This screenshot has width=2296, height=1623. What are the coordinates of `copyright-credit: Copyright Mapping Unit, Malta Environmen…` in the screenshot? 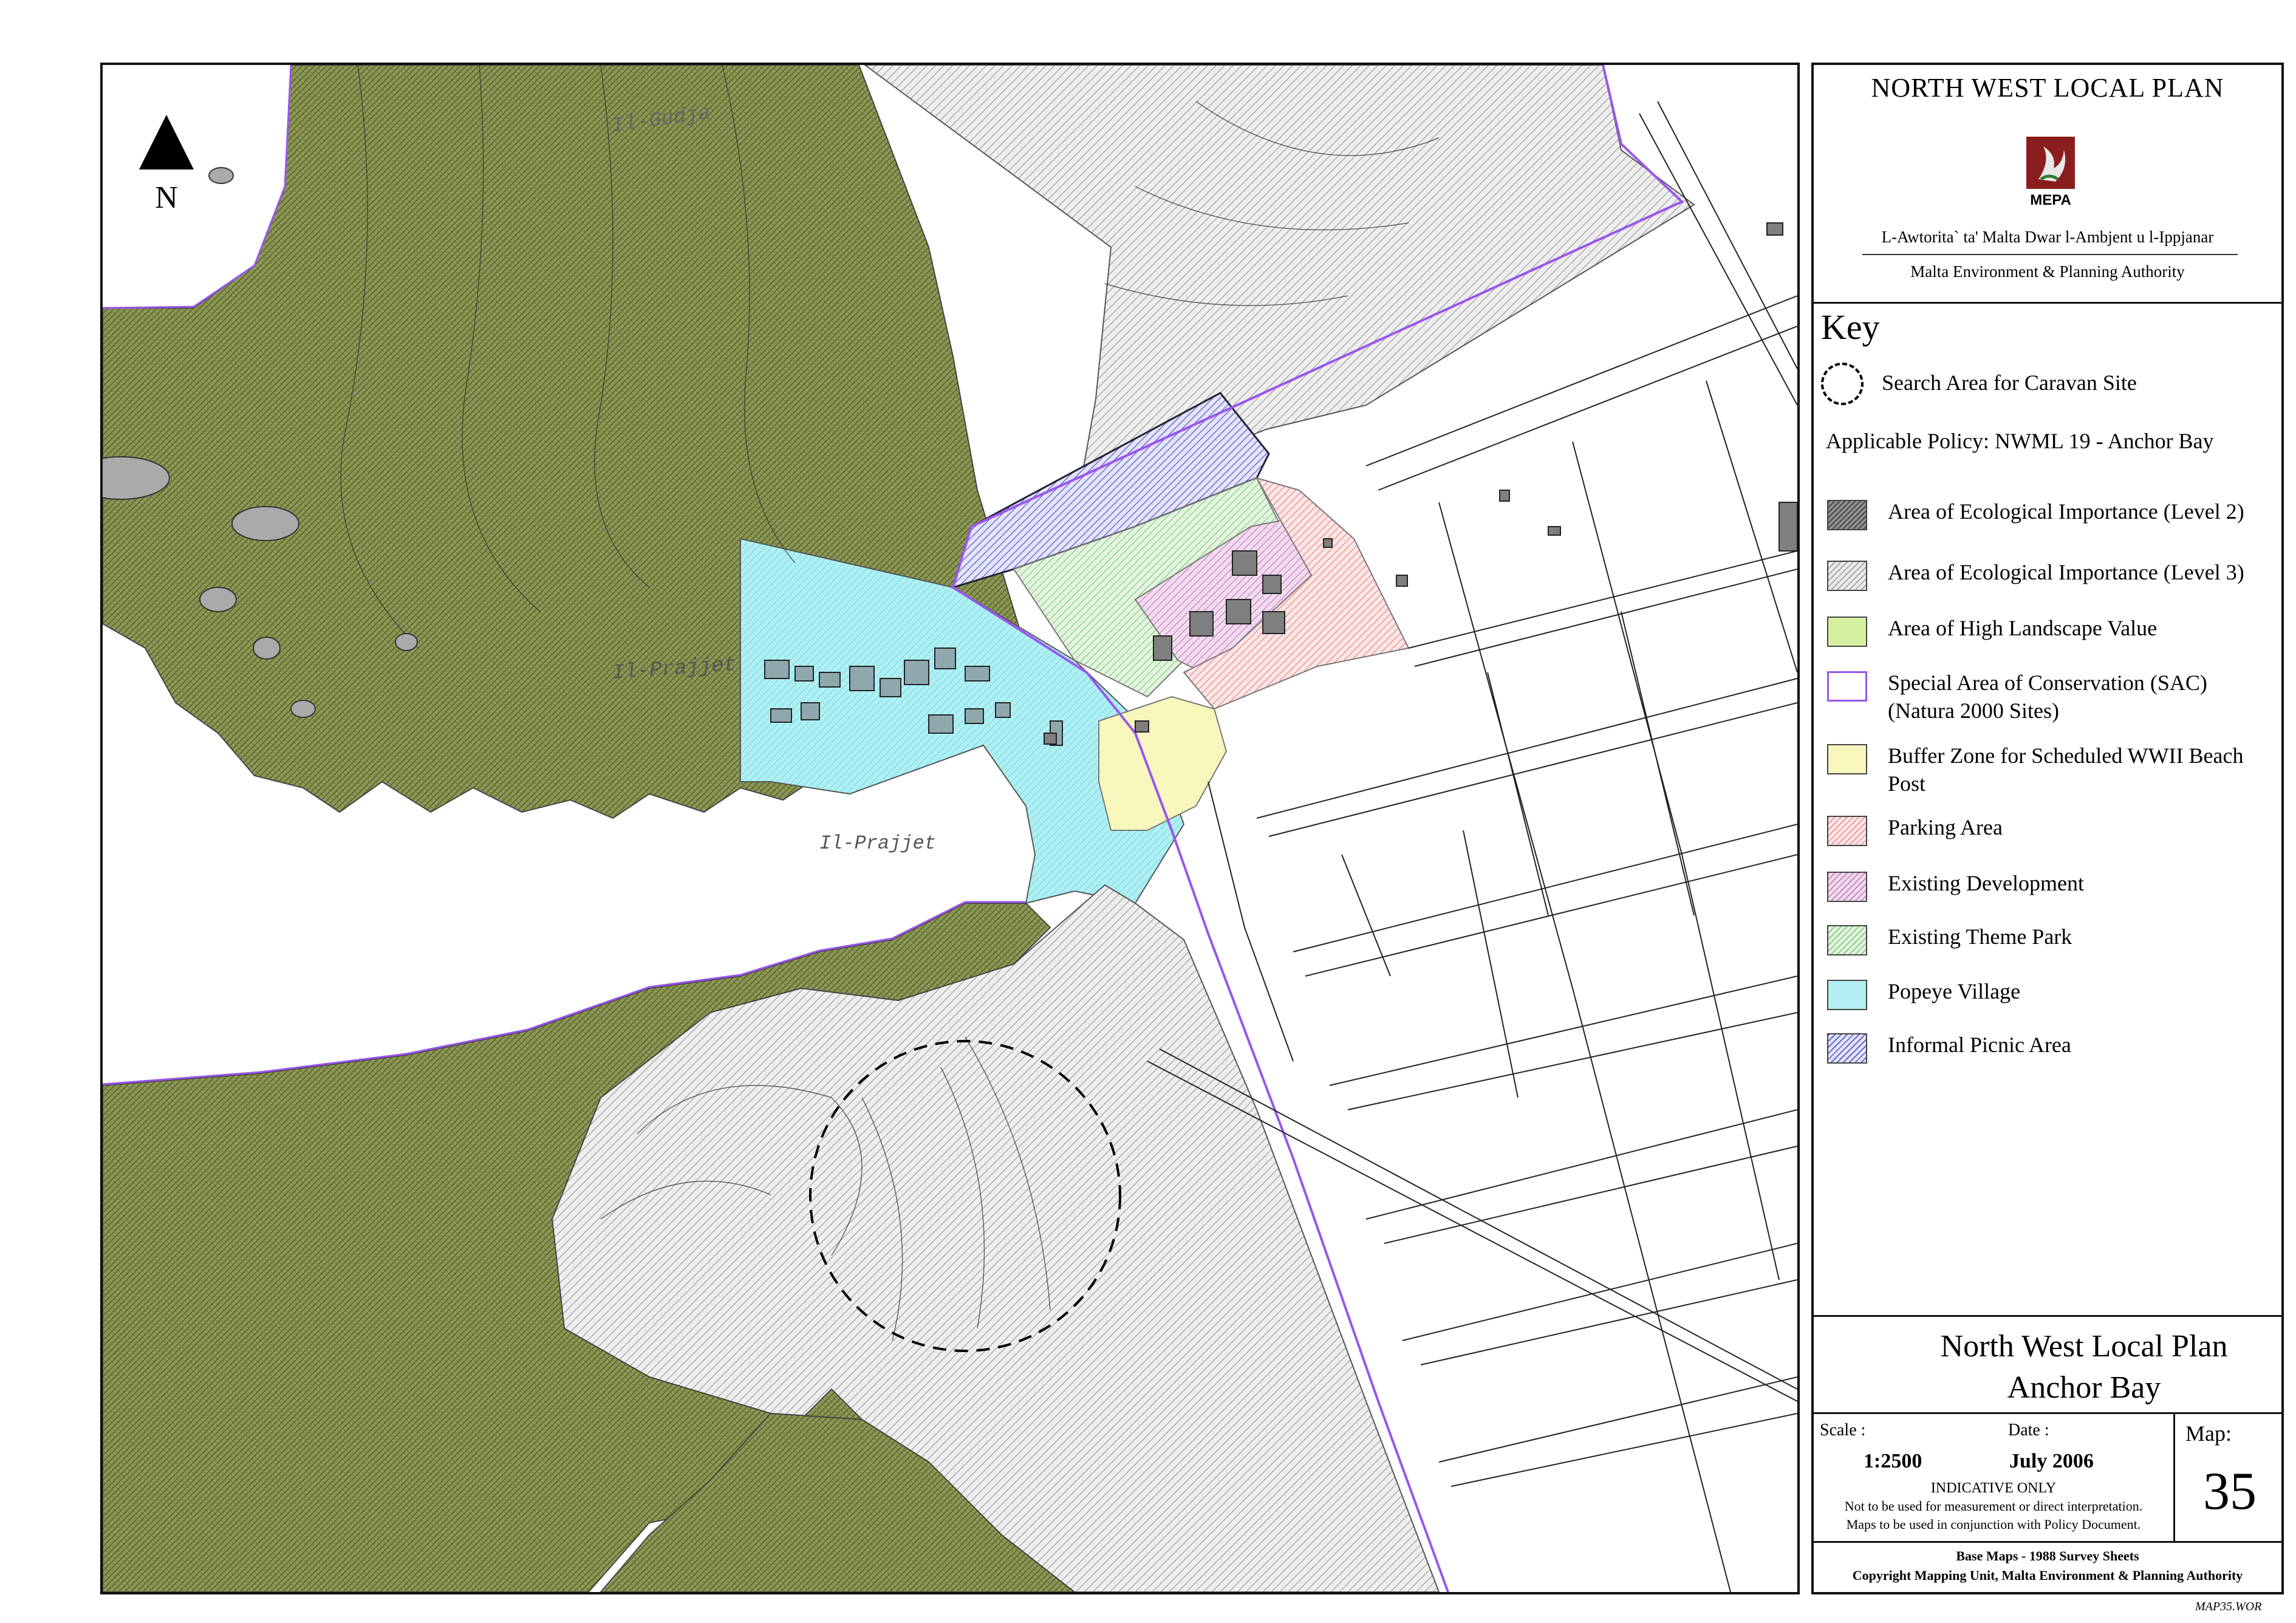 It's located at (2047, 1575).